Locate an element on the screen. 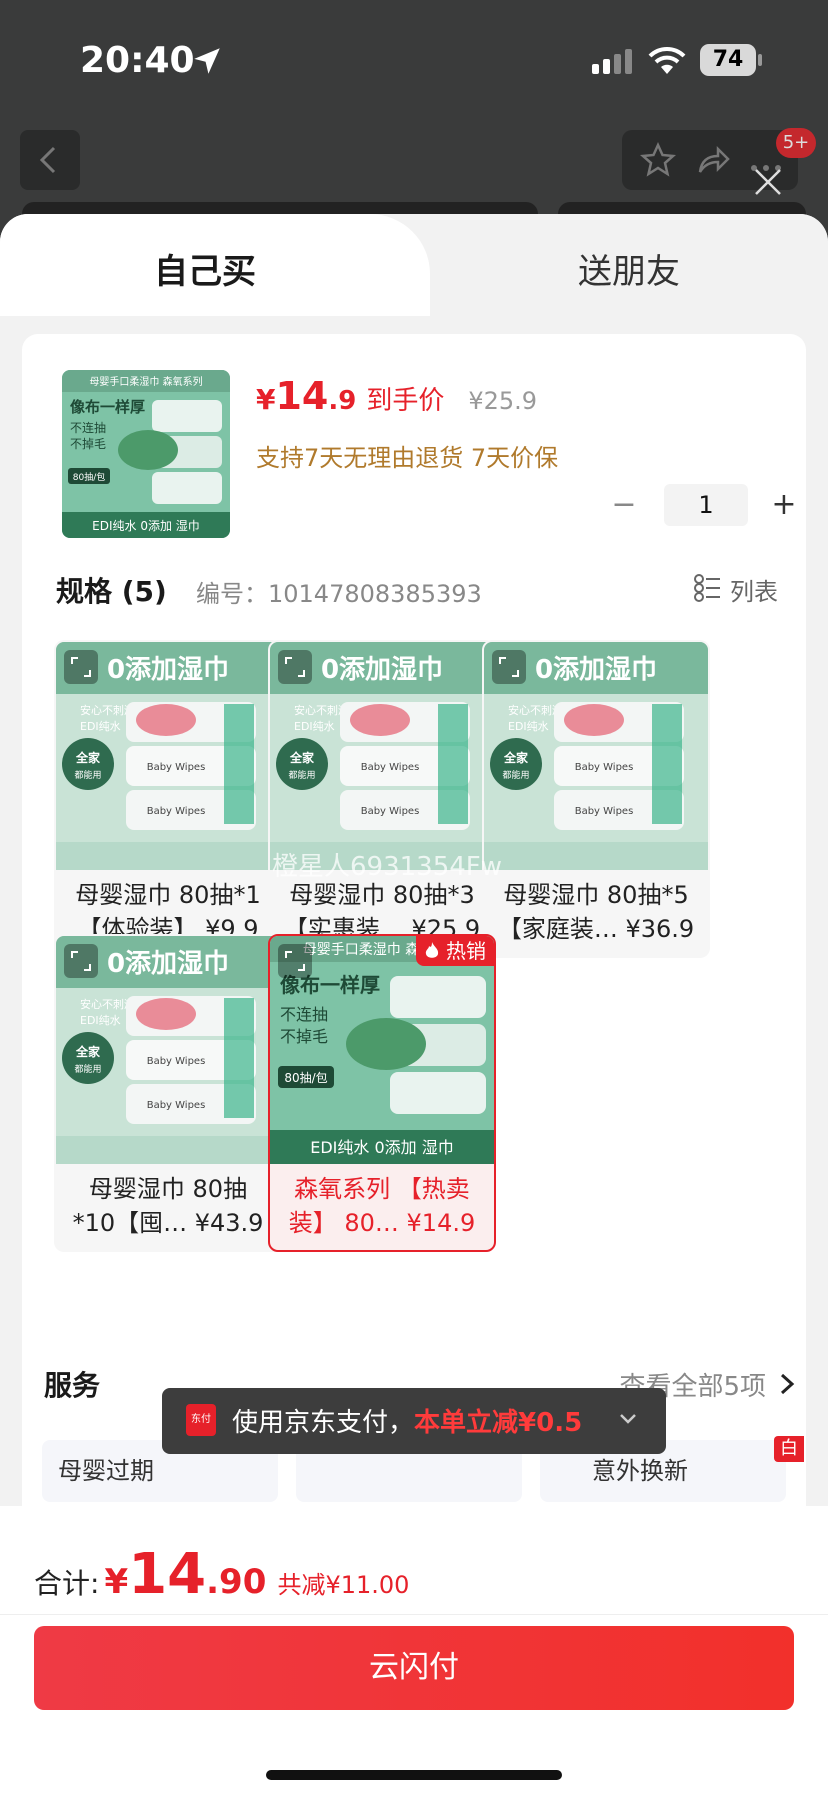 Image resolution: width=828 pixels, height=1796 pixels. service-guarantee: 支持7天无理由退货 7天价保 is located at coordinates (407, 458).